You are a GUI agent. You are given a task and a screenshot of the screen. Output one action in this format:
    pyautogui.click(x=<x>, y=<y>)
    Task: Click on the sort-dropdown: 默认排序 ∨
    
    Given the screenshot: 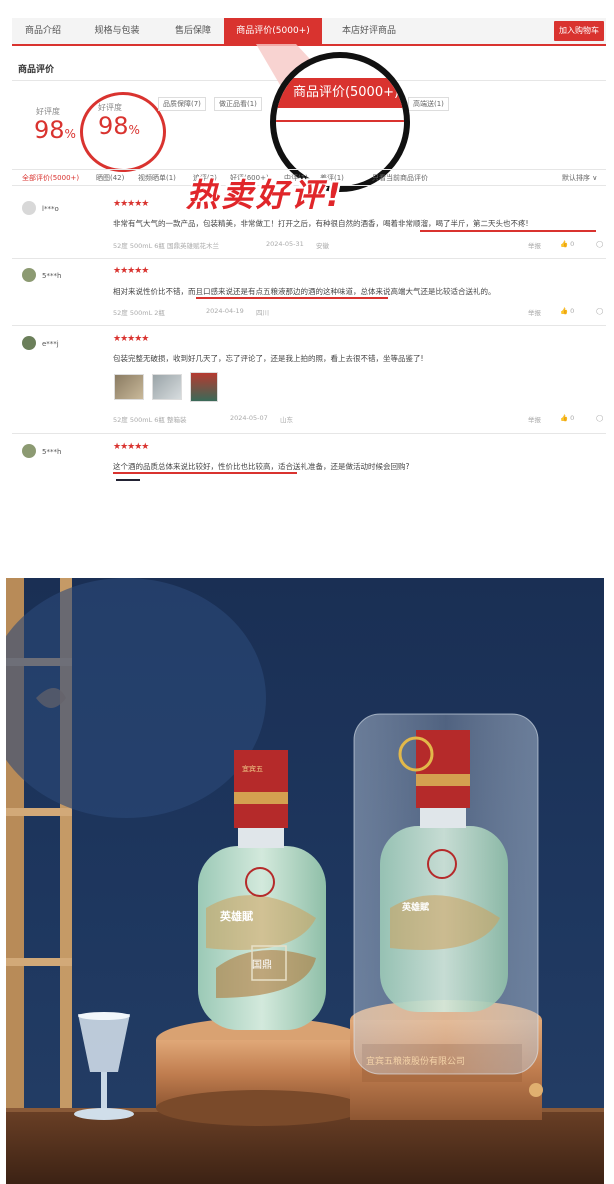 What is the action you would take?
    pyautogui.click(x=579, y=178)
    